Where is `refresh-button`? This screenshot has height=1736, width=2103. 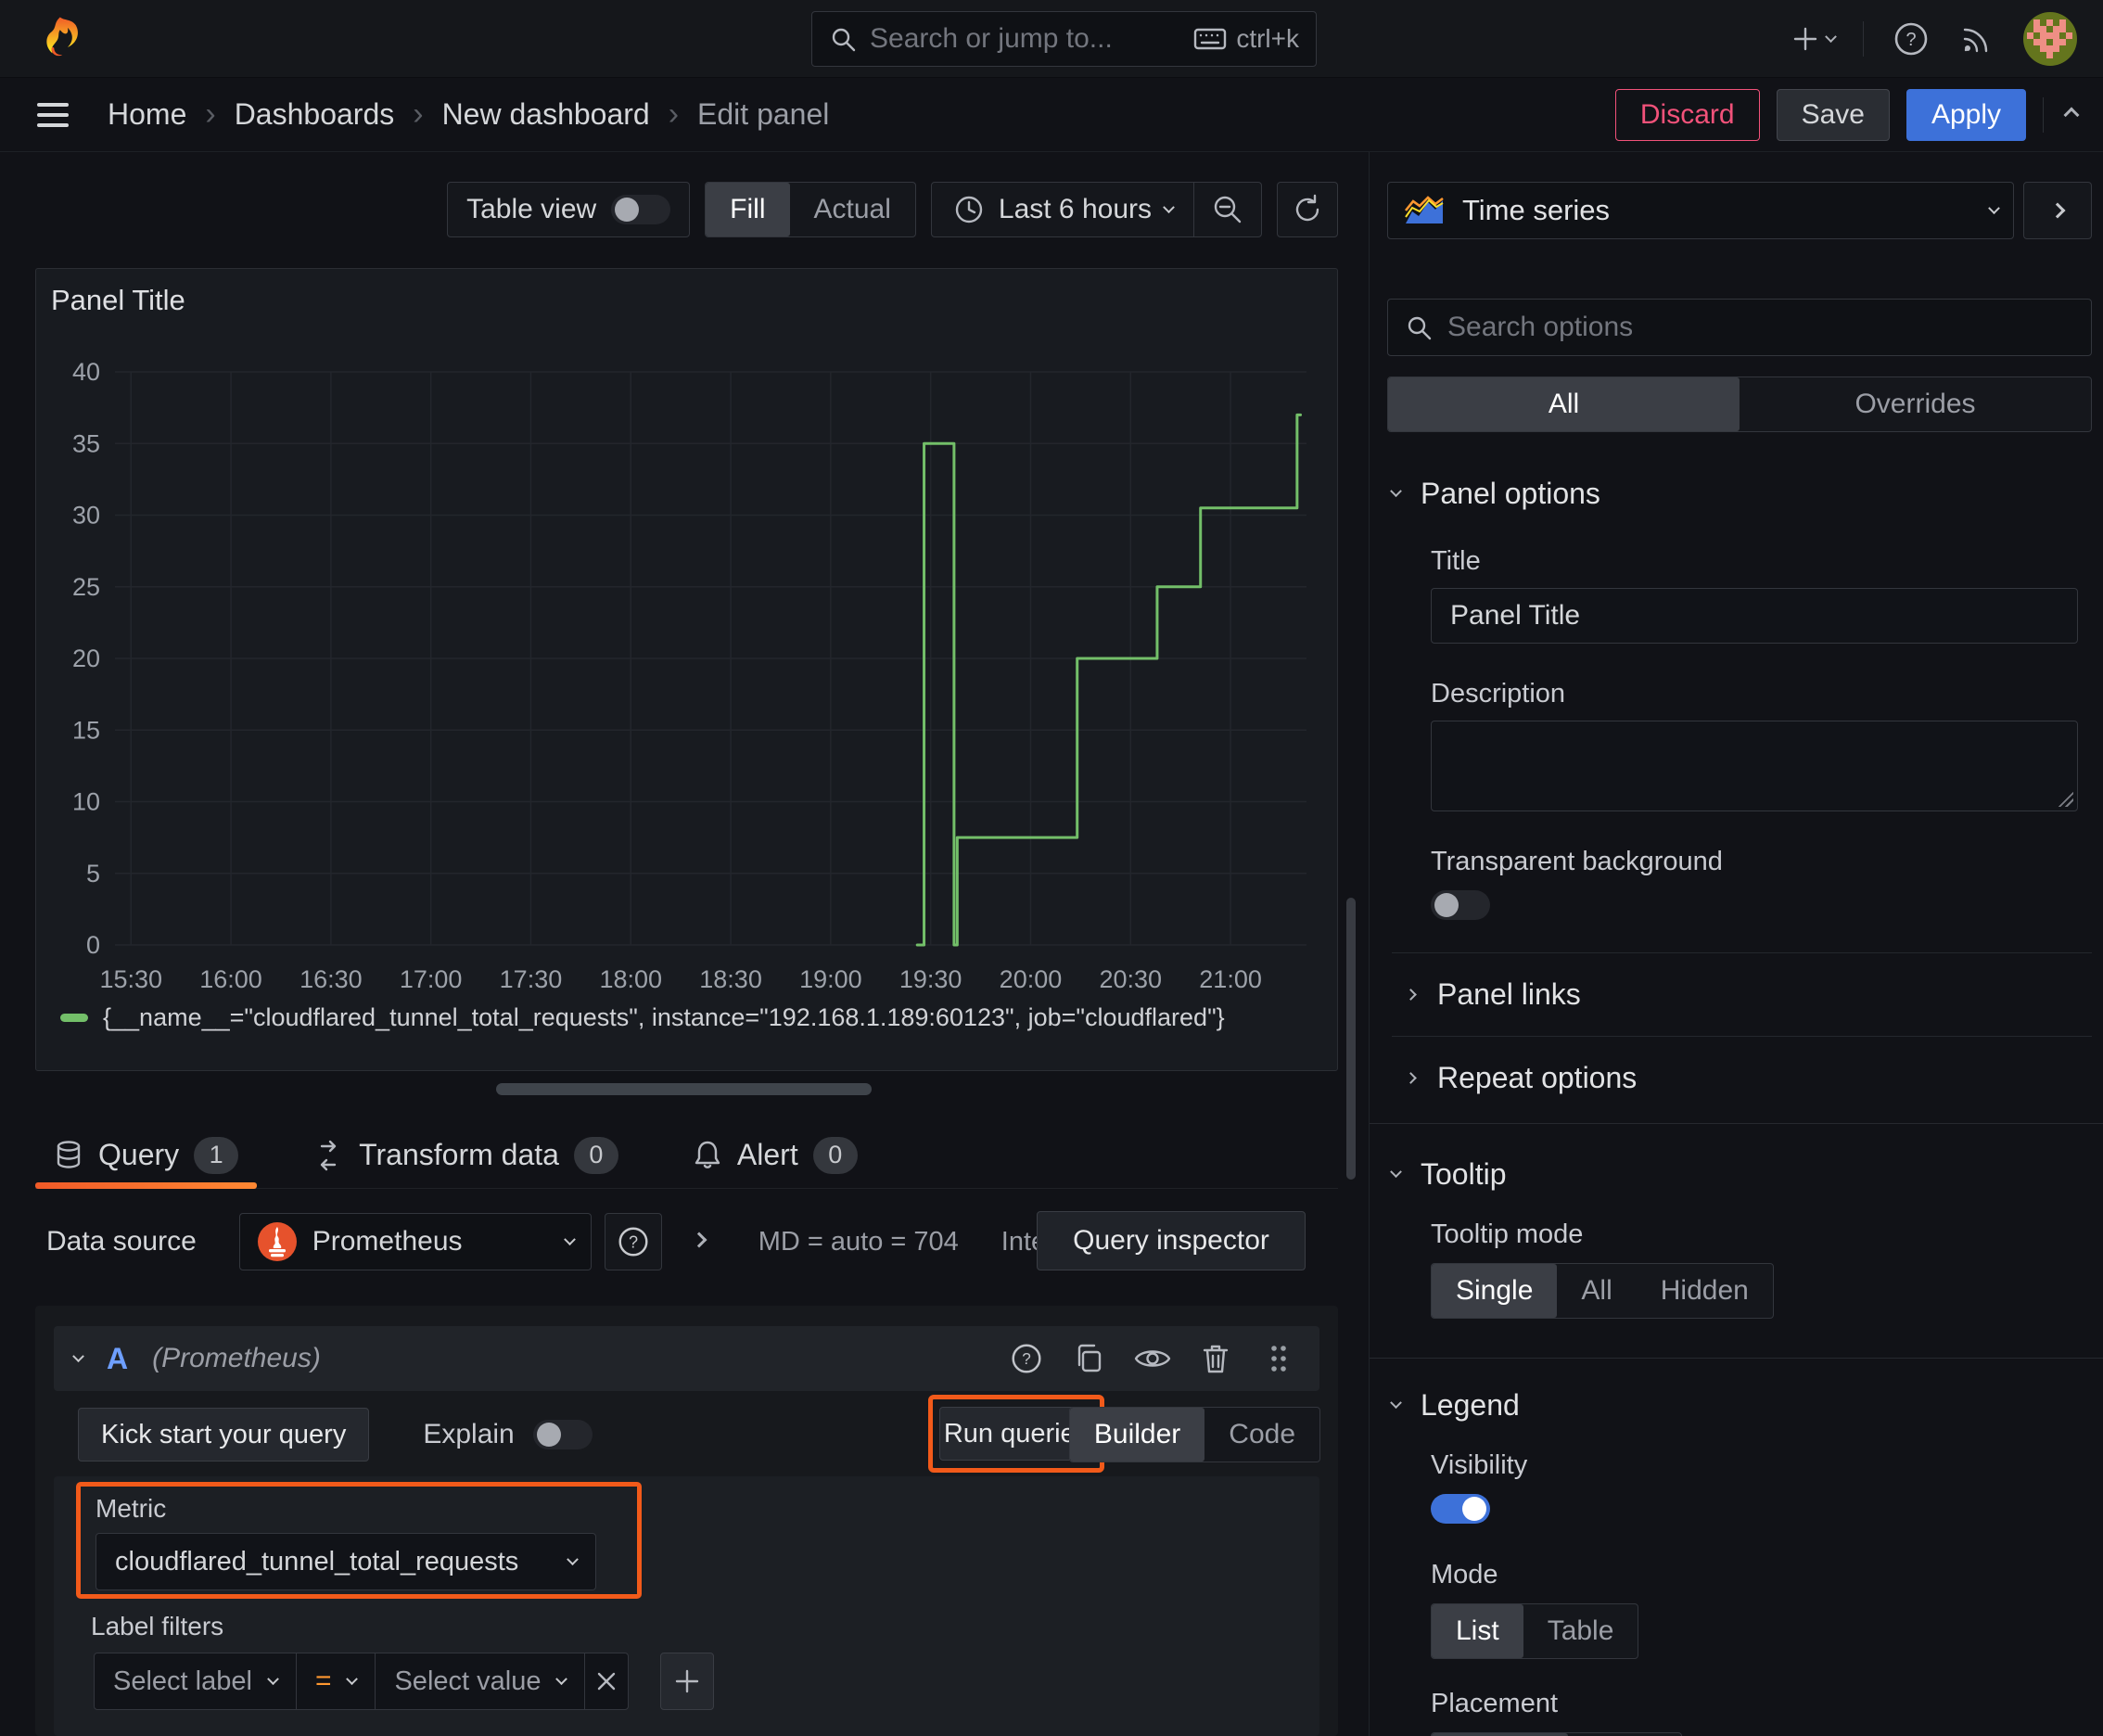
refresh-button is located at coordinates (1307, 209).